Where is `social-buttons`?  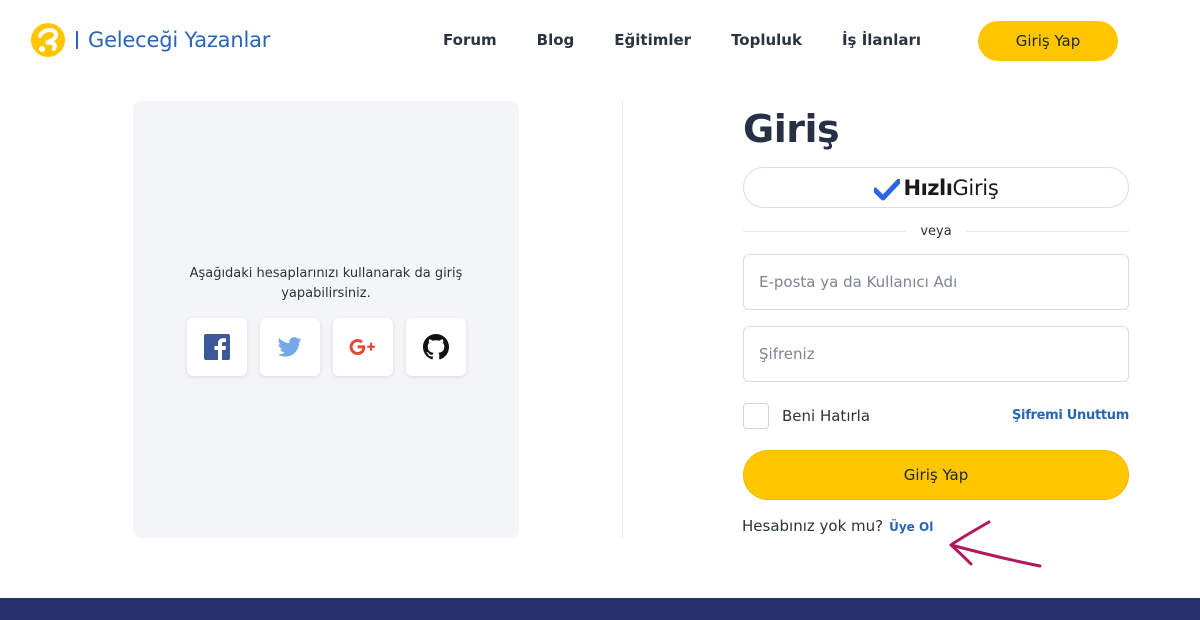
social-buttons is located at coordinates (326, 347).